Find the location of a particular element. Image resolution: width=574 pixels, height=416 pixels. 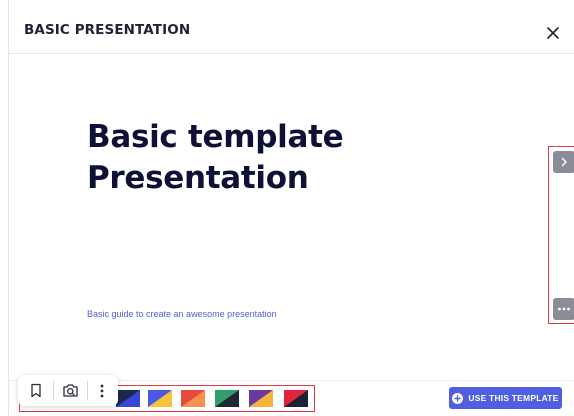

floating-toolbar is located at coordinates (68, 390).